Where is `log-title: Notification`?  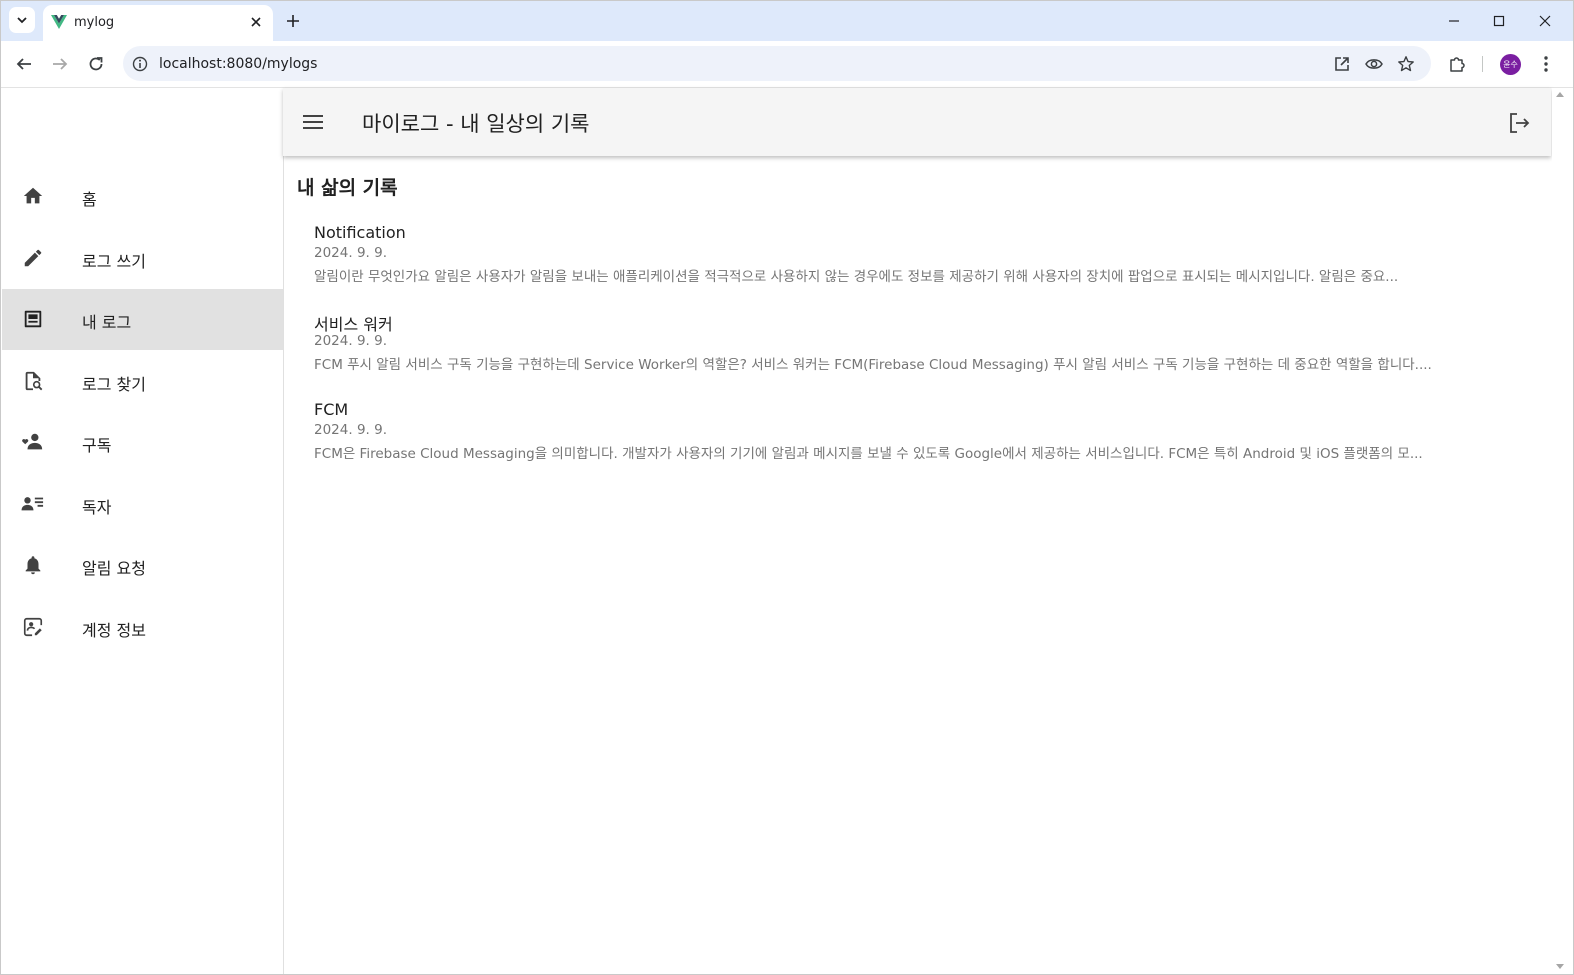
log-title: Notification is located at coordinates (360, 232).